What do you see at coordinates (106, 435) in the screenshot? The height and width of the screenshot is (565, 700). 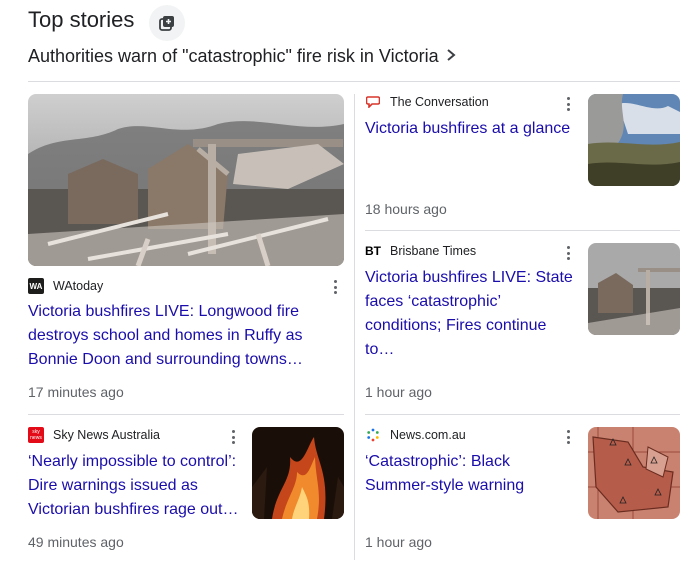 I see `publisher-name: Sky News Australia` at bounding box center [106, 435].